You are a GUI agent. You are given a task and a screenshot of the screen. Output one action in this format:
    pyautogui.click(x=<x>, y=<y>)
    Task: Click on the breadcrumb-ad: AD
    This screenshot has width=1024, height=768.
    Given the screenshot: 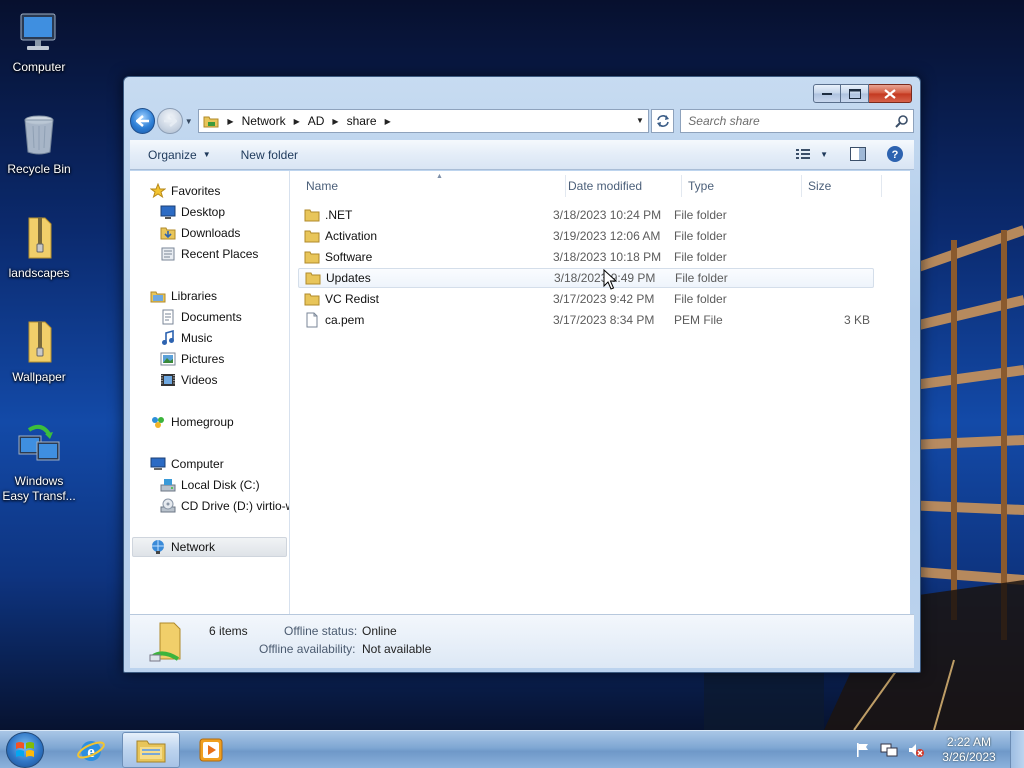 What is the action you would take?
    pyautogui.click(x=316, y=121)
    